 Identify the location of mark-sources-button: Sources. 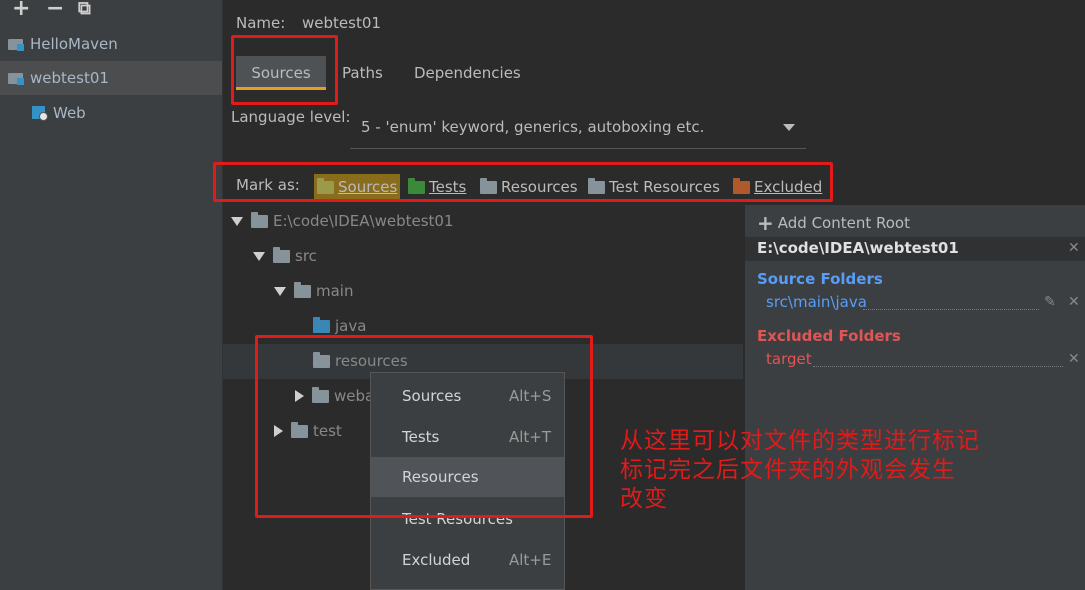
(357, 187).